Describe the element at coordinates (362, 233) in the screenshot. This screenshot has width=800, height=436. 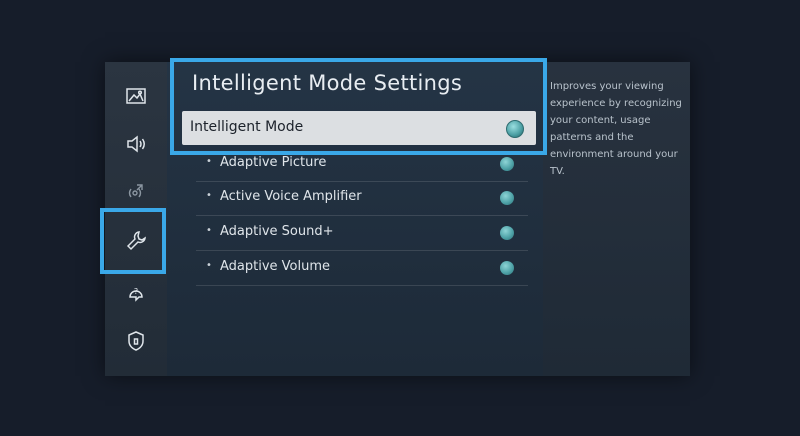
I see `list-item-adaptive-sound: • Adaptive Sound+` at that location.